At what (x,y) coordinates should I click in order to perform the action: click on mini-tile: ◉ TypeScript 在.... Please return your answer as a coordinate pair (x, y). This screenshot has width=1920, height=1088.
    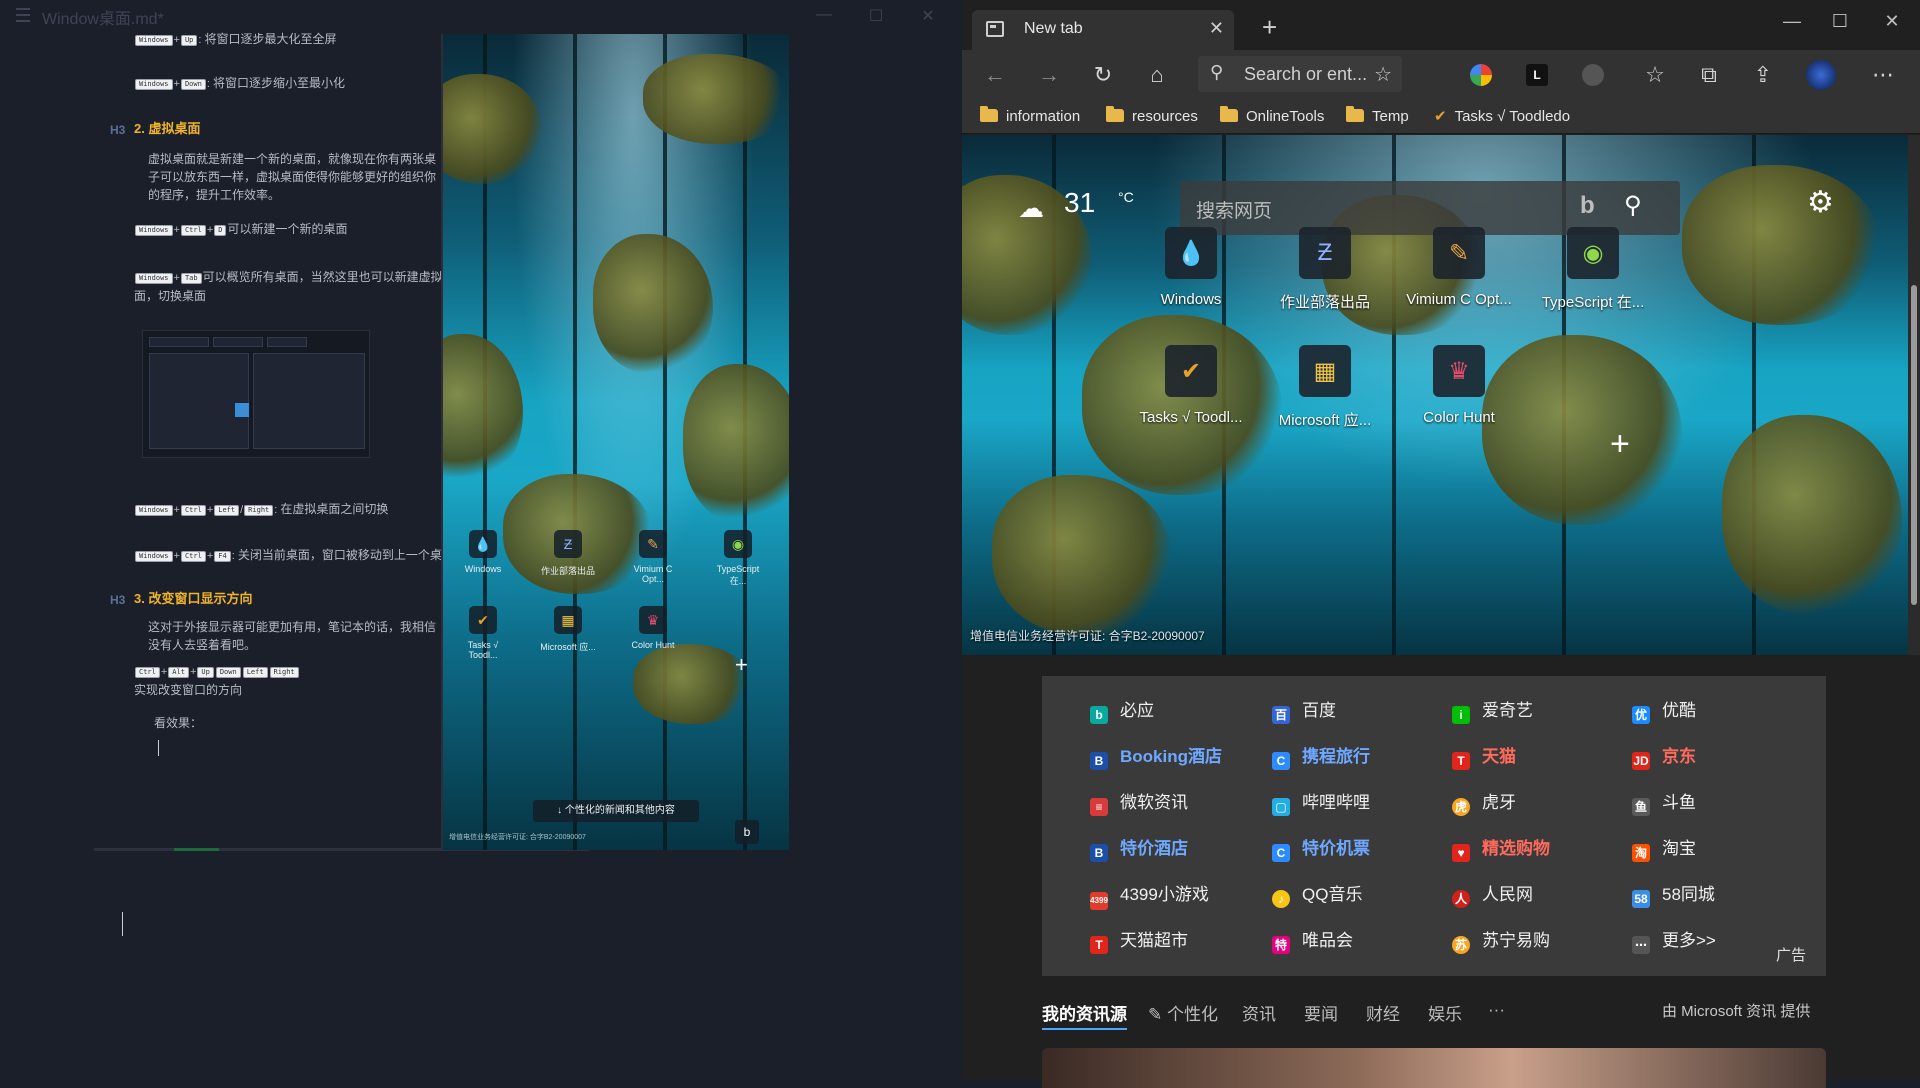
    Looking at the image, I should click on (738, 558).